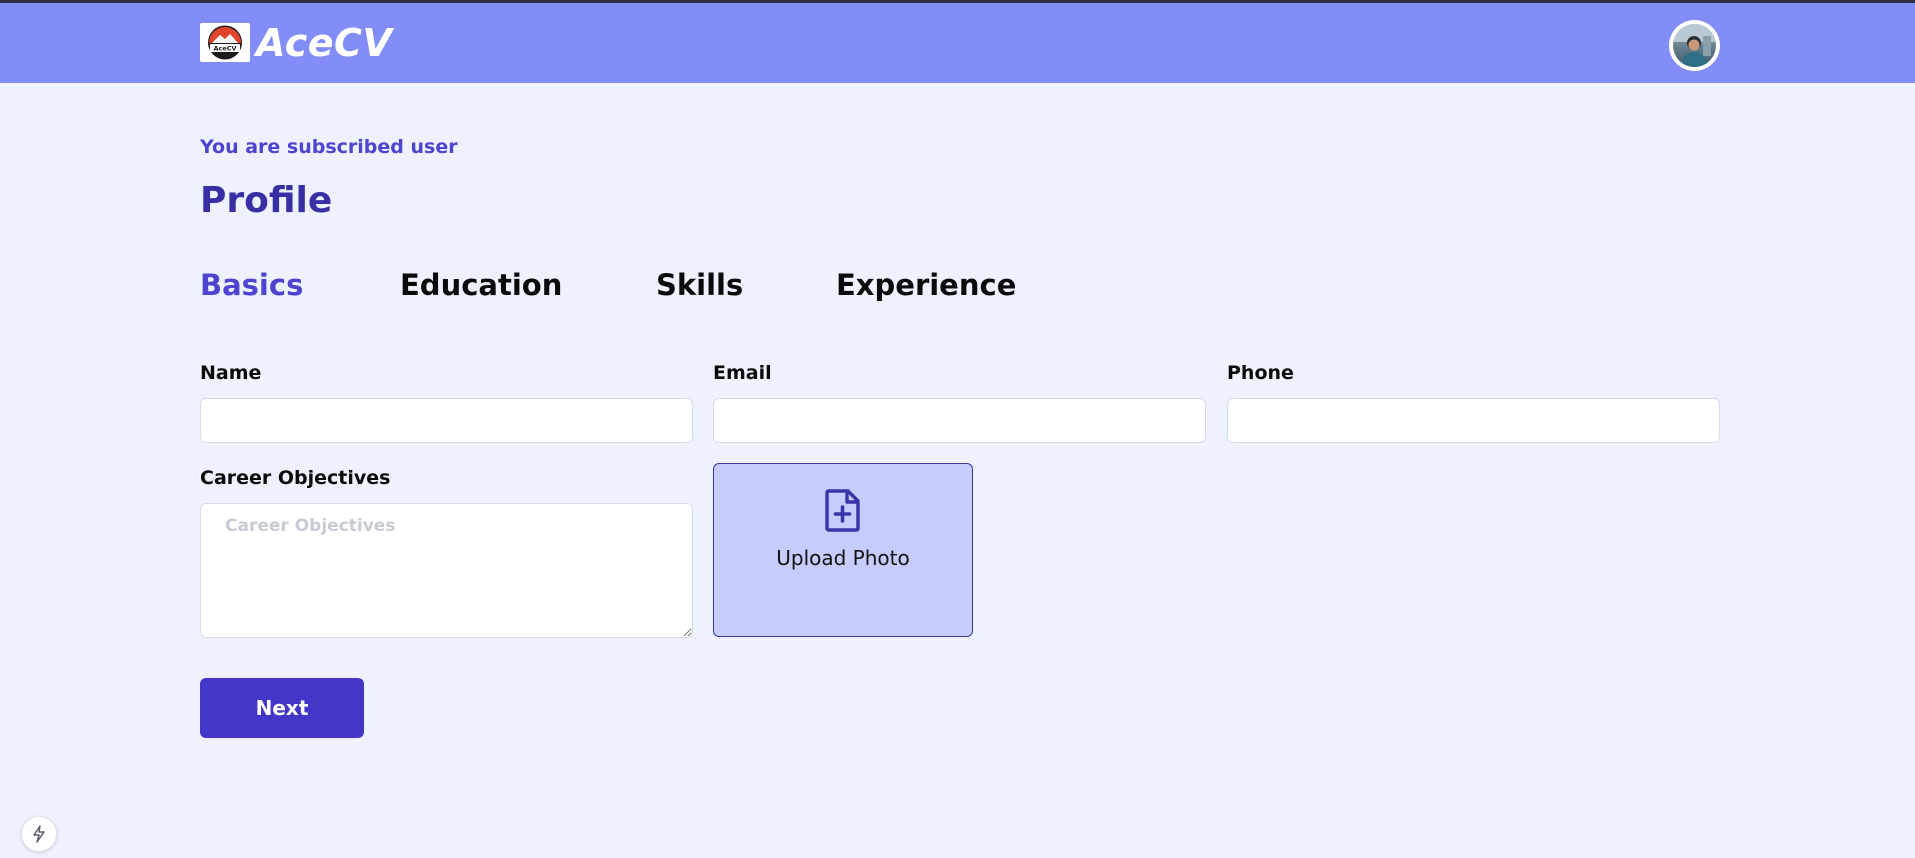 The height and width of the screenshot is (858, 1915). Describe the element at coordinates (926, 285) in the screenshot. I see `tab-experience: Experience` at that location.